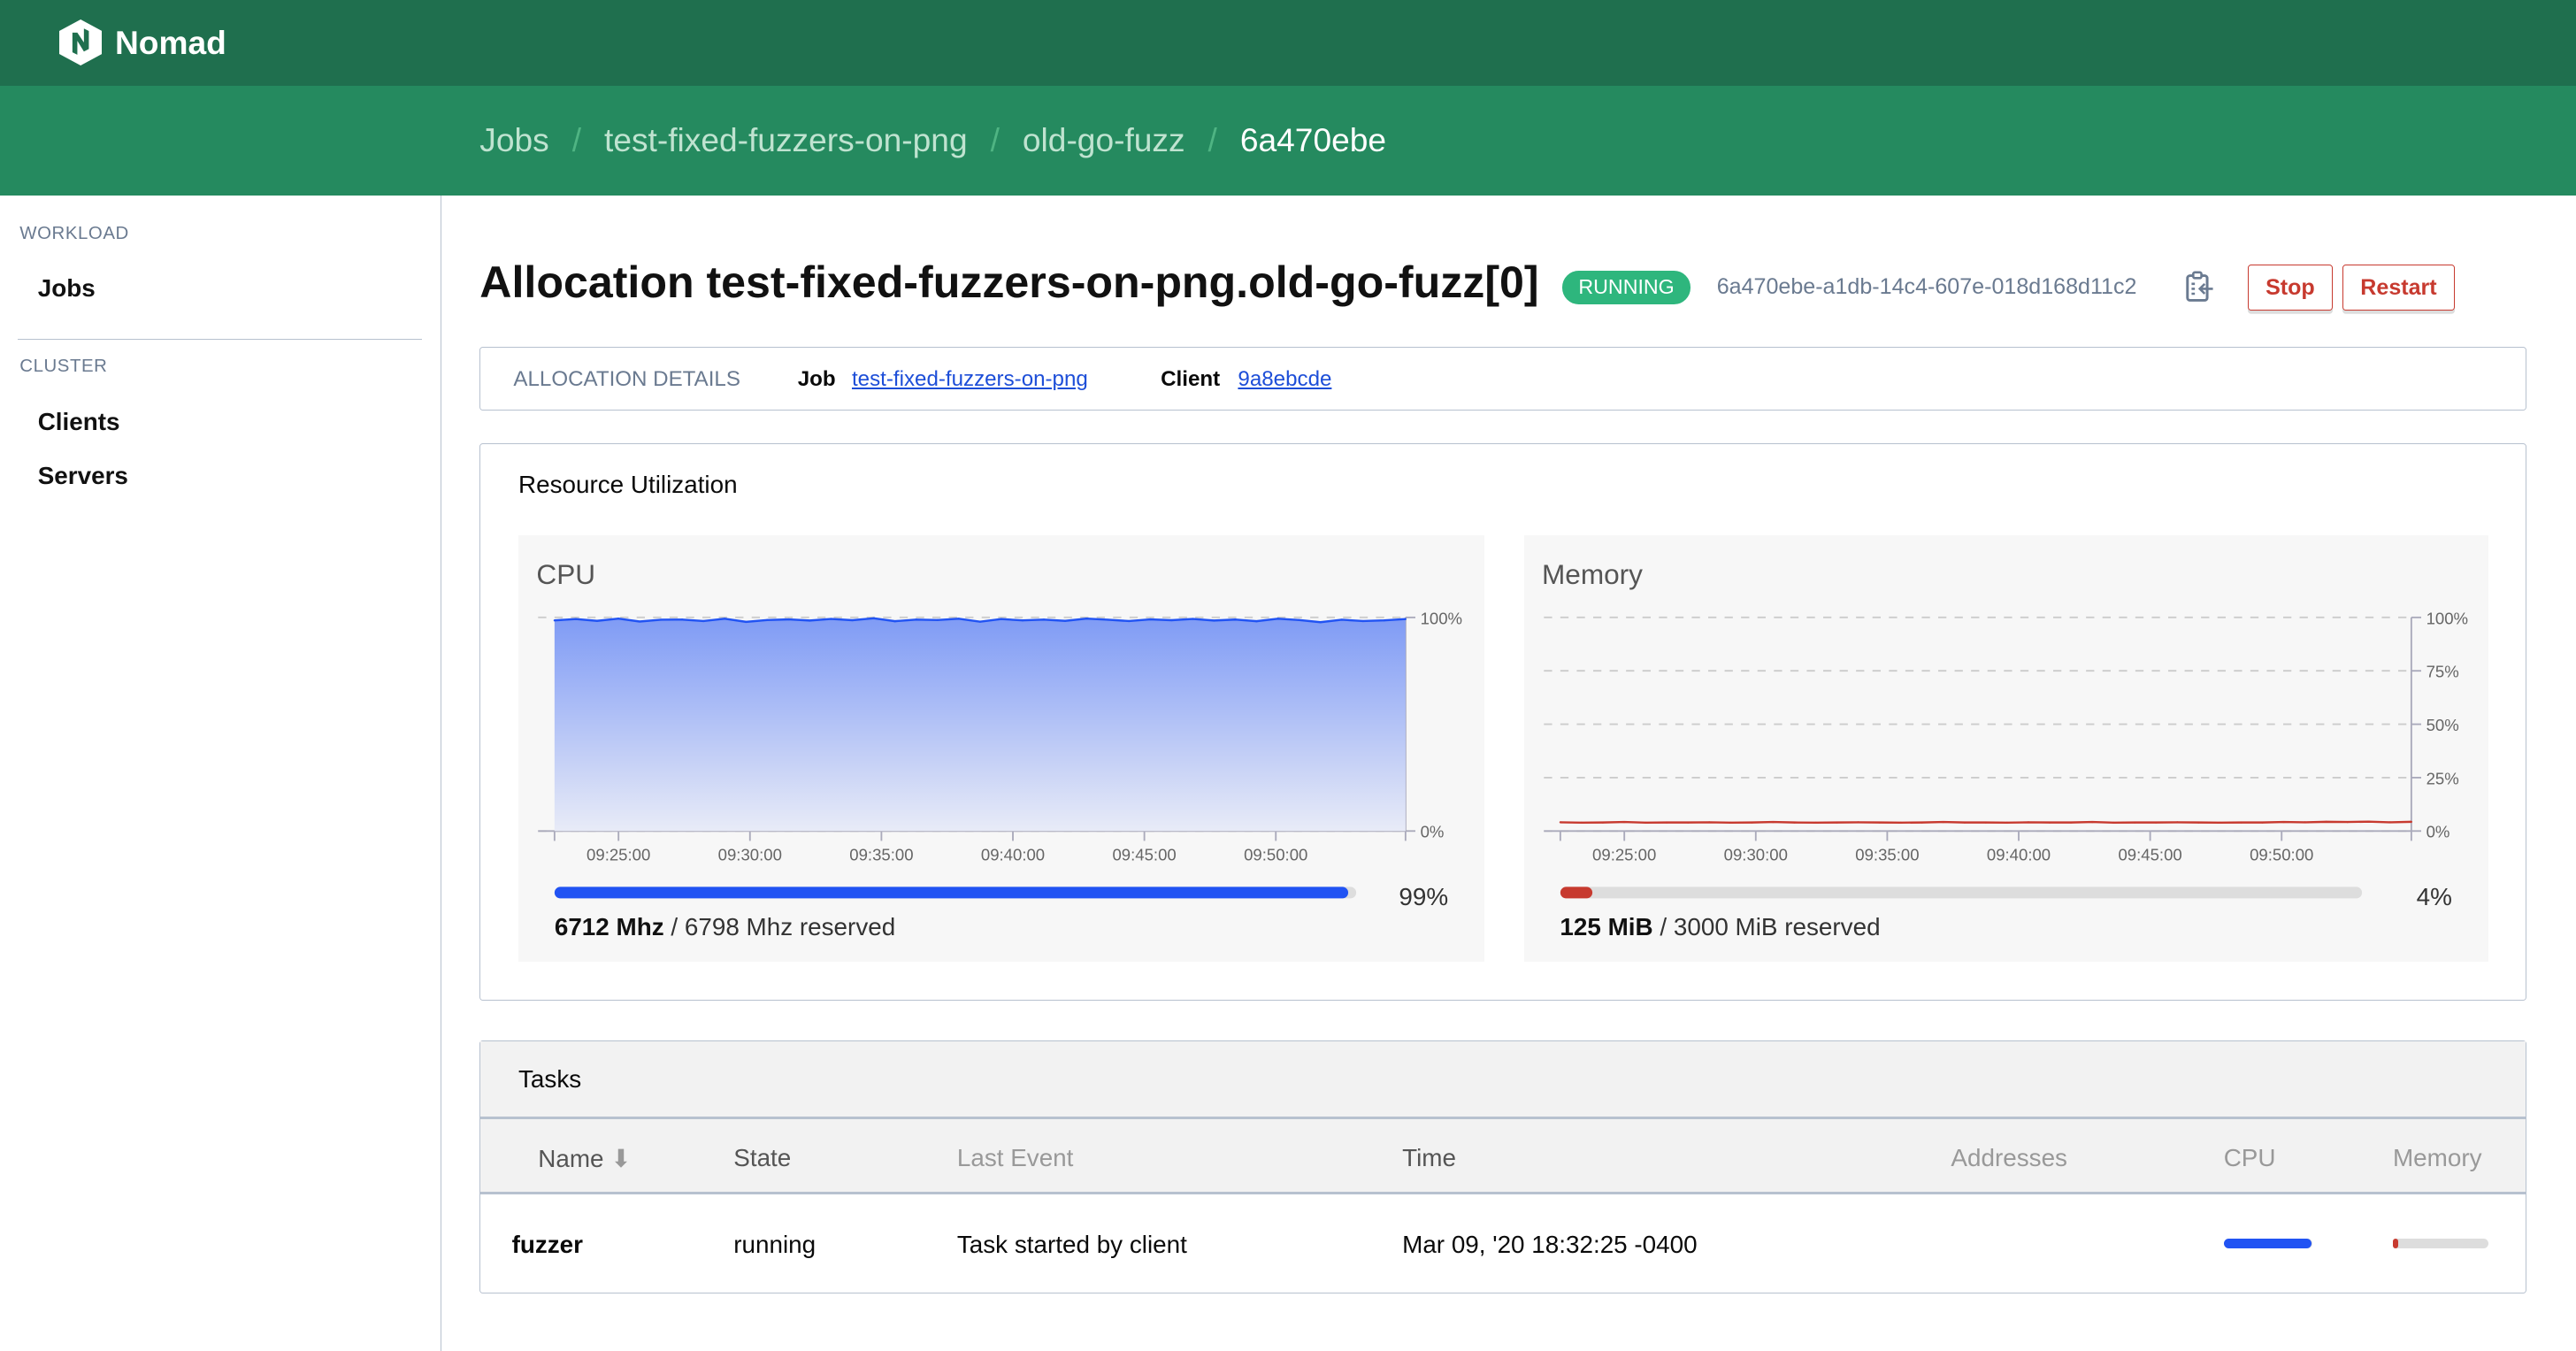 This screenshot has width=2576, height=1351. What do you see at coordinates (63, 366) in the screenshot?
I see `sidebar-heading-cluster: CLUSTER` at bounding box center [63, 366].